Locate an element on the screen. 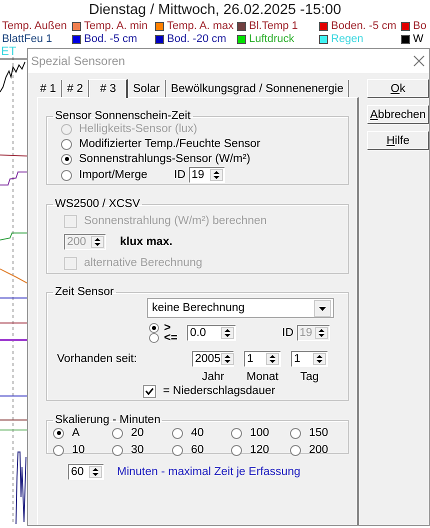 The height and width of the screenshot is (528, 430). radio-option: > is located at coordinates (168, 328).